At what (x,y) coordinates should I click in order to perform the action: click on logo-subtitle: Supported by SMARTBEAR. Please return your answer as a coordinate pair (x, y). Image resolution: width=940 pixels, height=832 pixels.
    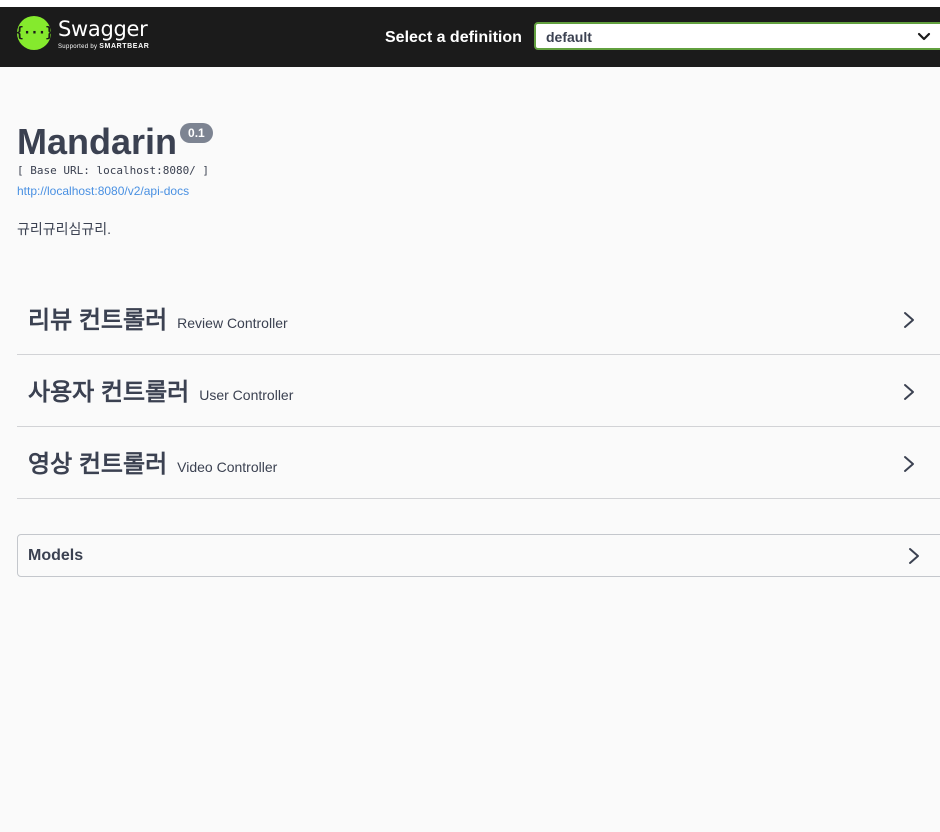
    Looking at the image, I should click on (103, 47).